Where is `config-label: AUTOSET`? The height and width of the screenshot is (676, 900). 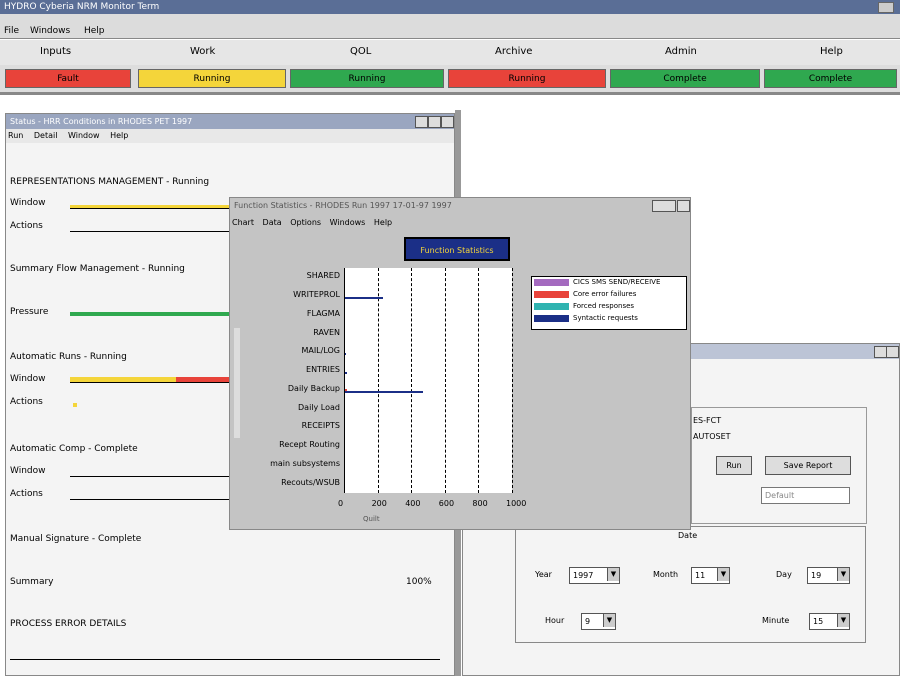
config-label: AUTOSET is located at coordinates (712, 436).